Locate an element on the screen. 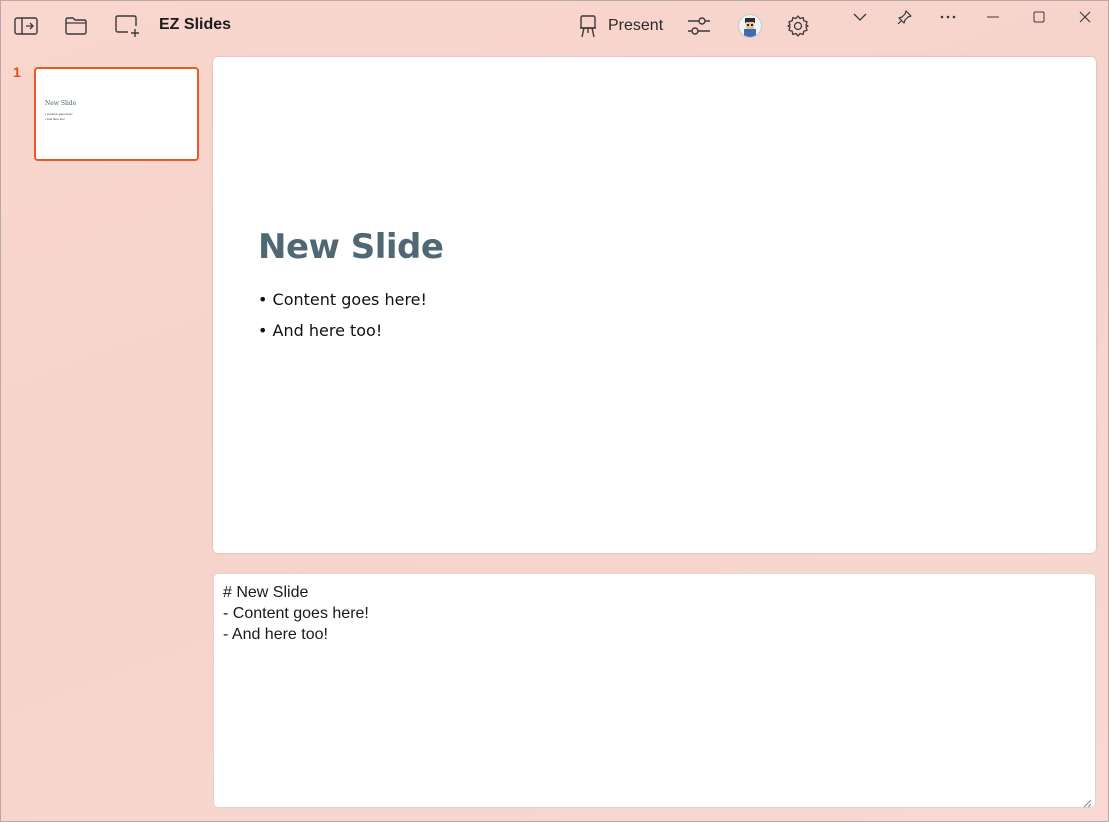 The height and width of the screenshot is (822, 1109). title-bar: EZ Slides Present is located at coordinates (554, 26).